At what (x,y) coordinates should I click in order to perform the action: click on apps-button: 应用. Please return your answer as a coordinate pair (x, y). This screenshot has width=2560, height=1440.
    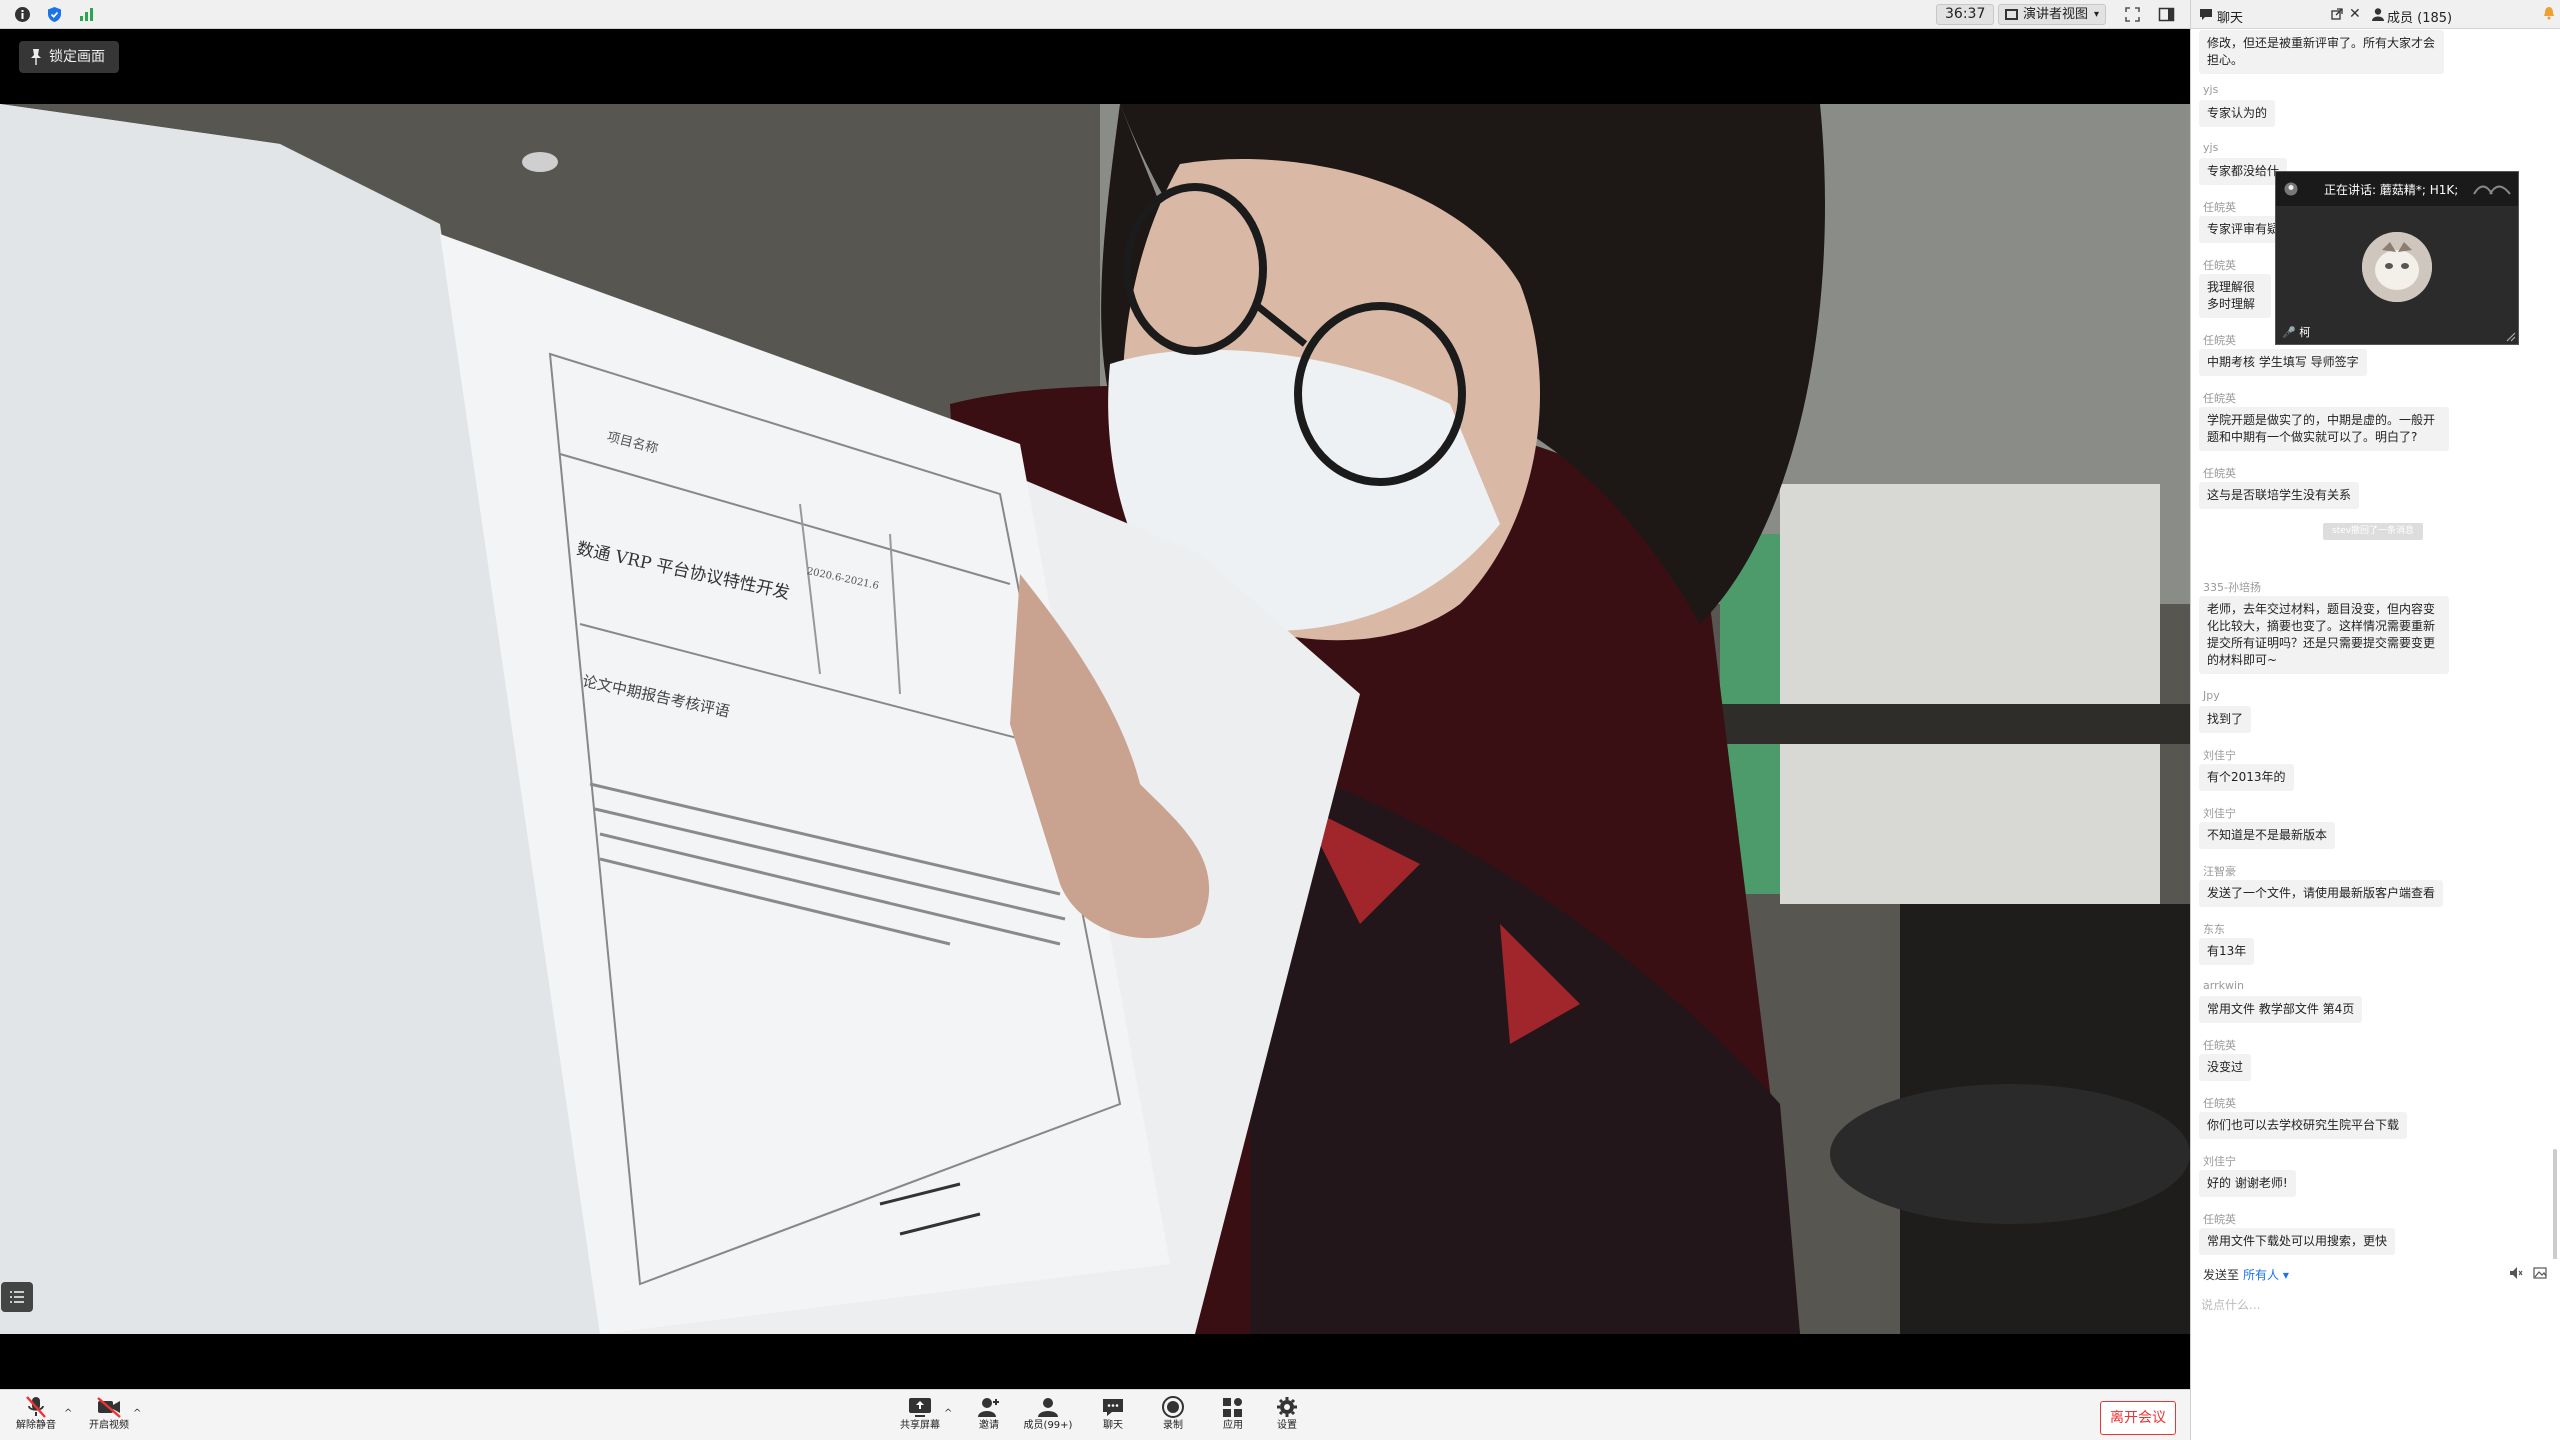
    Looking at the image, I should click on (1233, 1416).